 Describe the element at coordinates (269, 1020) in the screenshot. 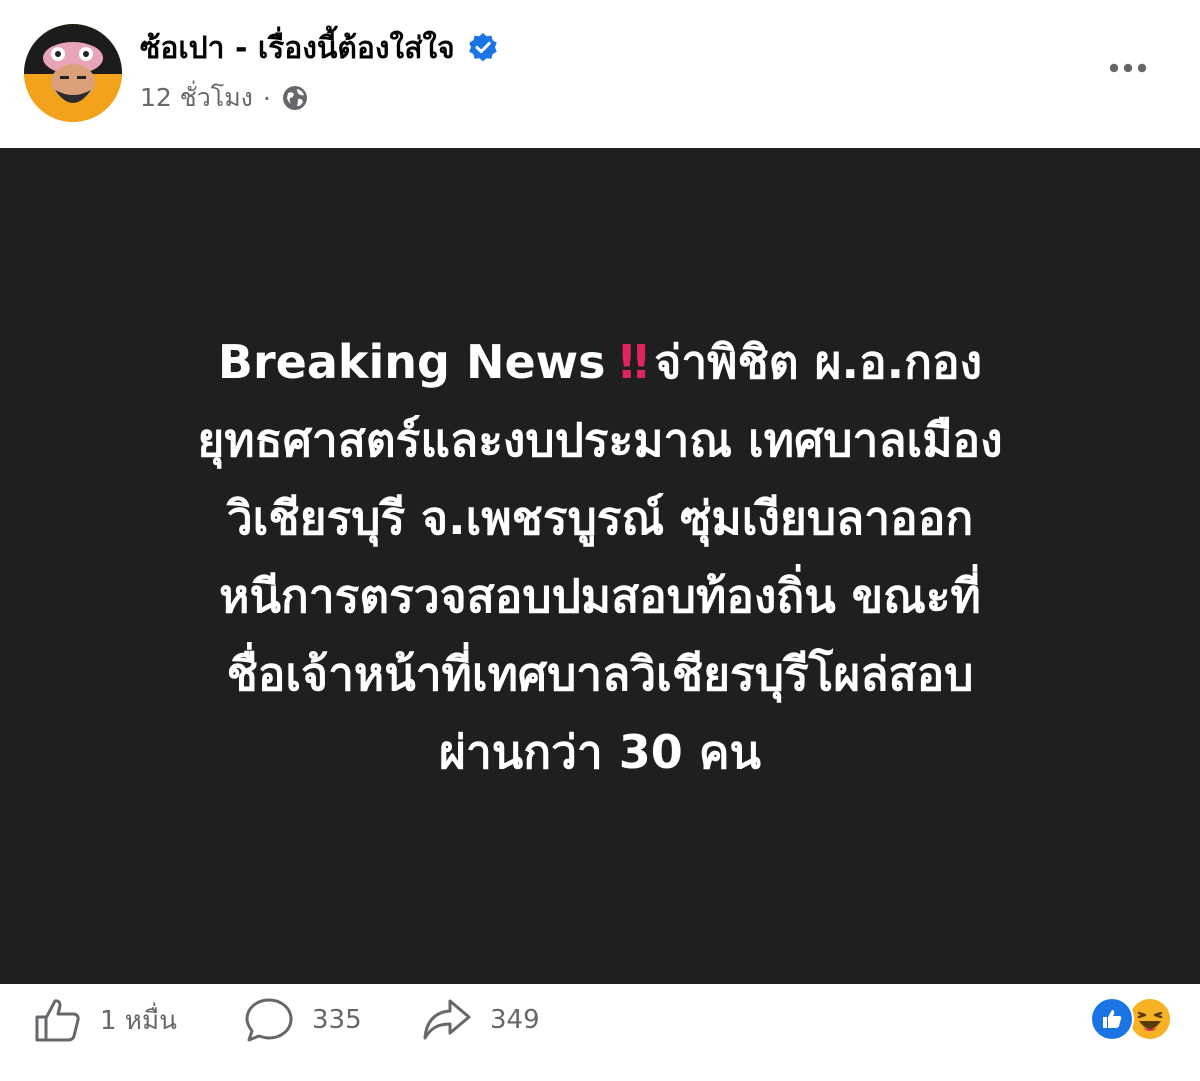

I see `comment-bubble-icon` at that location.